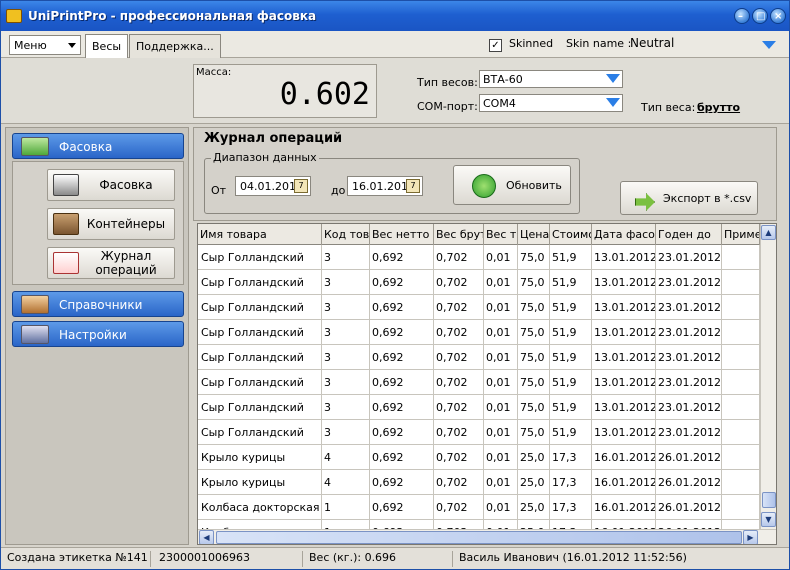  I want to click on tab-scales: Весы, so click(107, 46).